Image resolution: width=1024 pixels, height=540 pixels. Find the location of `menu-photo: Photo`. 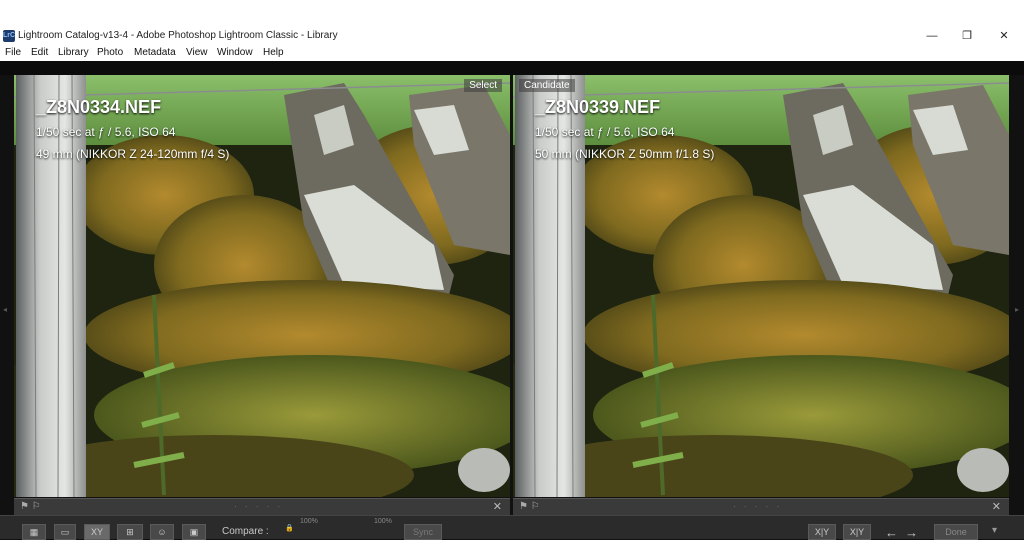

menu-photo: Photo is located at coordinates (110, 52).